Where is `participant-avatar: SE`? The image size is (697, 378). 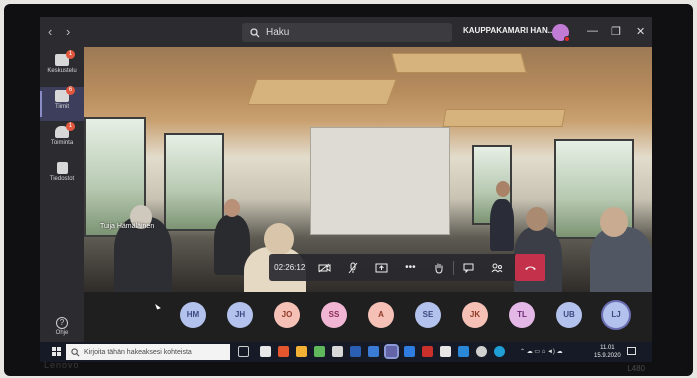
participant-avatar: SE is located at coordinates (428, 315).